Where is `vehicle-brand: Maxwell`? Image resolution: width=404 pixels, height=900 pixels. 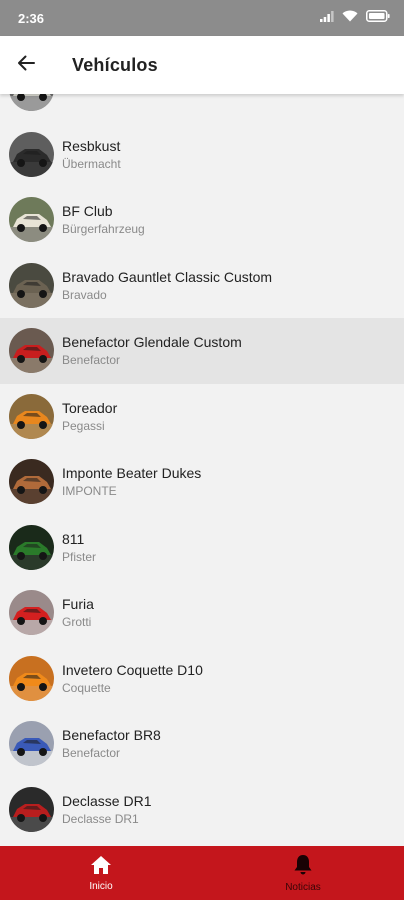 vehicle-brand: Maxwell is located at coordinates (83, 95).